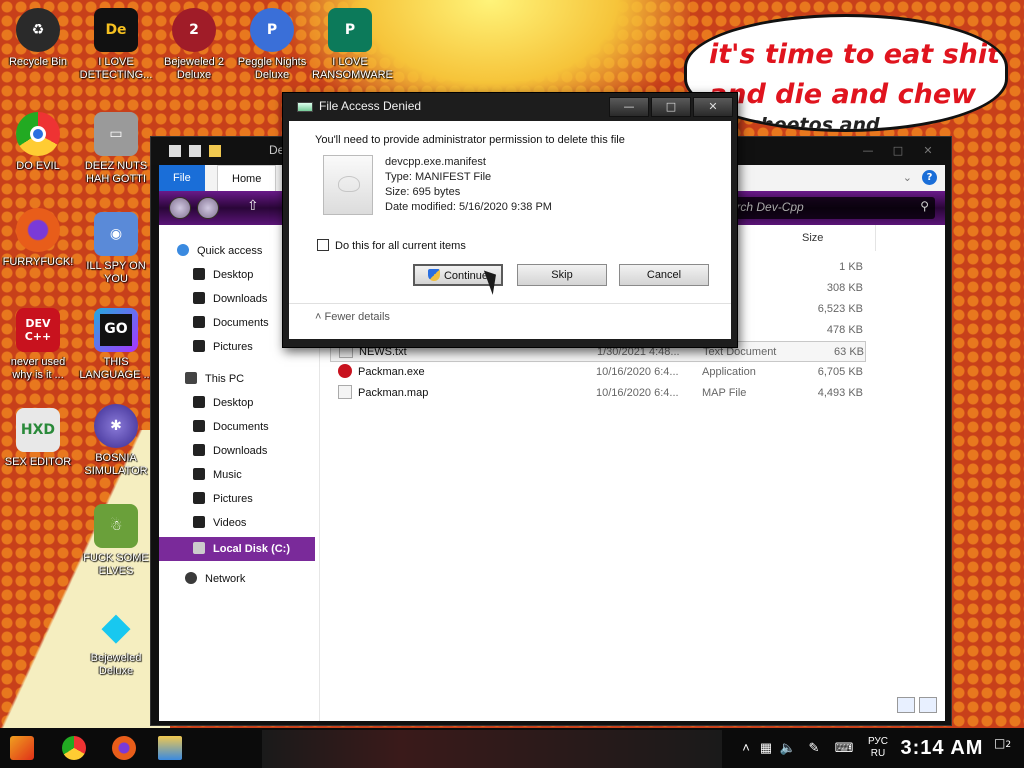  What do you see at coordinates (199, 522) in the screenshot?
I see `videos-folder-icon` at bounding box center [199, 522].